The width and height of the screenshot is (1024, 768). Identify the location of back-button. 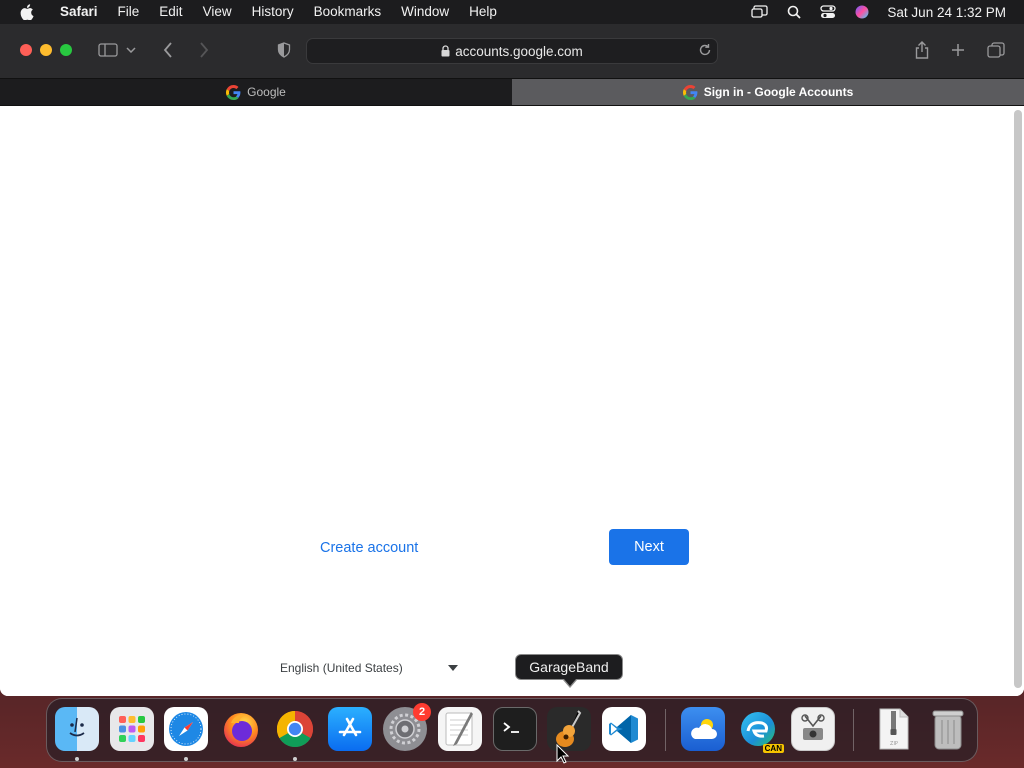
(168, 50).